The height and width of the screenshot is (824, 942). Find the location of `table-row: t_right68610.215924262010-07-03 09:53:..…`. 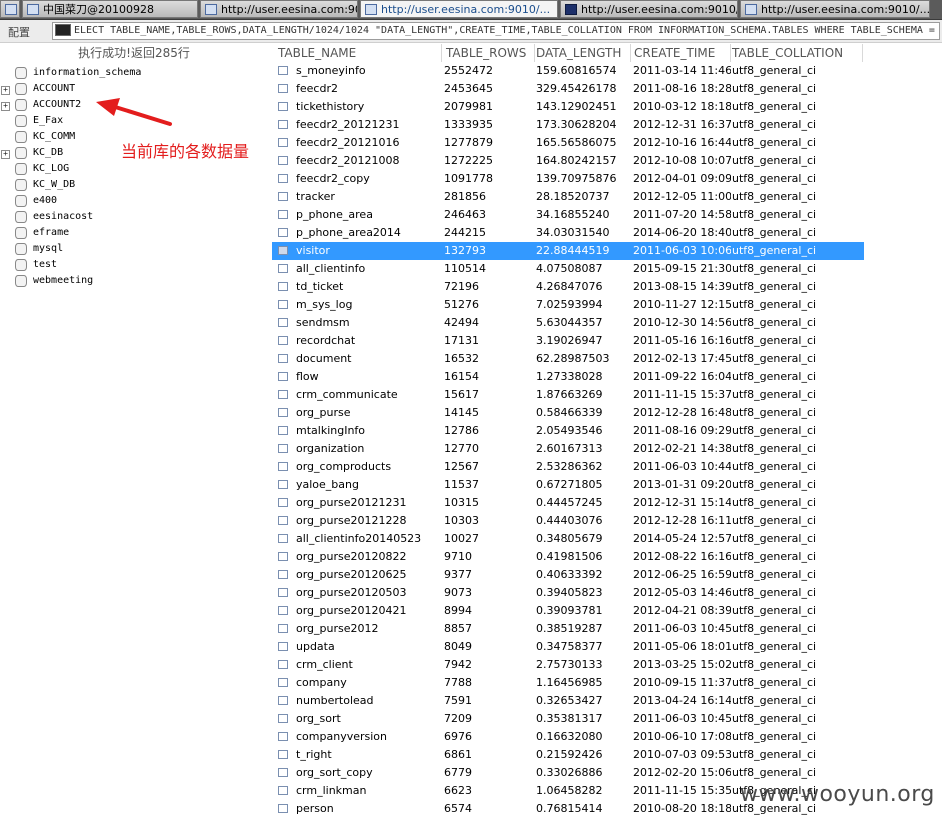

table-row: t_right68610.215924262010-07-03 09:53:..… is located at coordinates (607, 755).